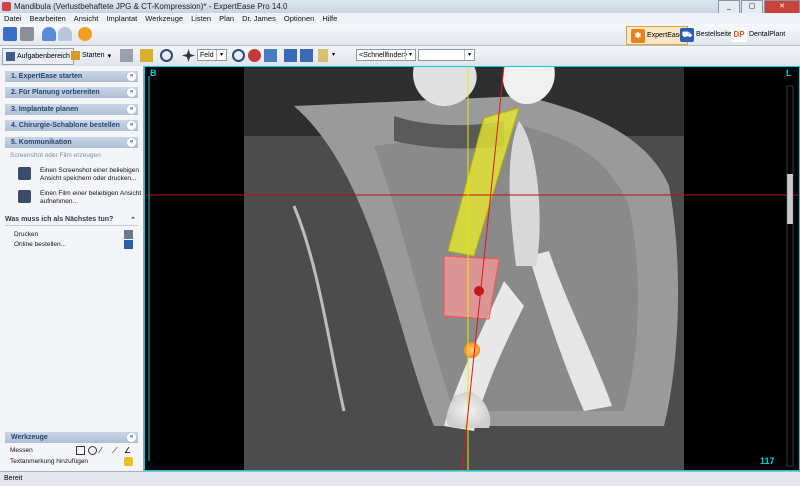  What do you see at coordinates (446, 55) in the screenshot?
I see `secondary-select: ▾` at bounding box center [446, 55].